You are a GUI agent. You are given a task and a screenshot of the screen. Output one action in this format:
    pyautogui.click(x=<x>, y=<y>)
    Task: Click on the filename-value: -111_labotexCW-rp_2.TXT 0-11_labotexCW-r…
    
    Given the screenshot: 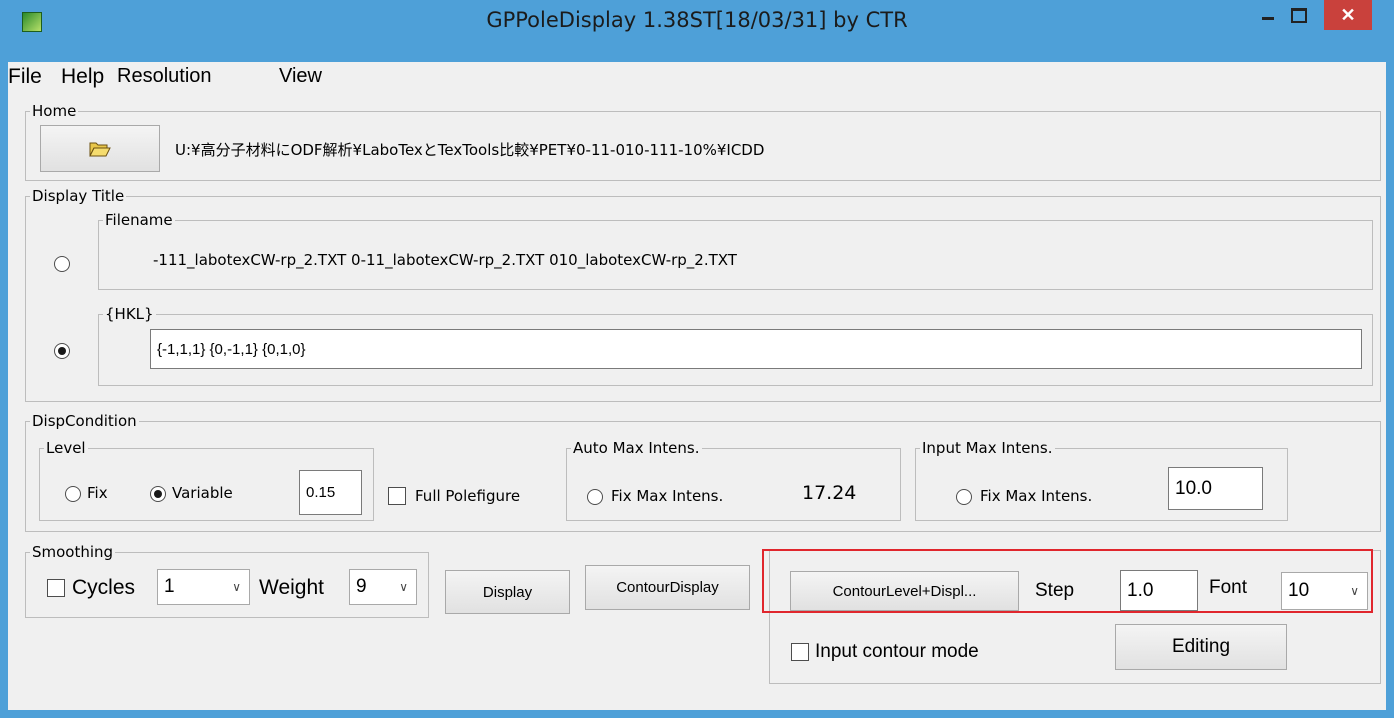 What is the action you would take?
    pyautogui.click(x=445, y=260)
    